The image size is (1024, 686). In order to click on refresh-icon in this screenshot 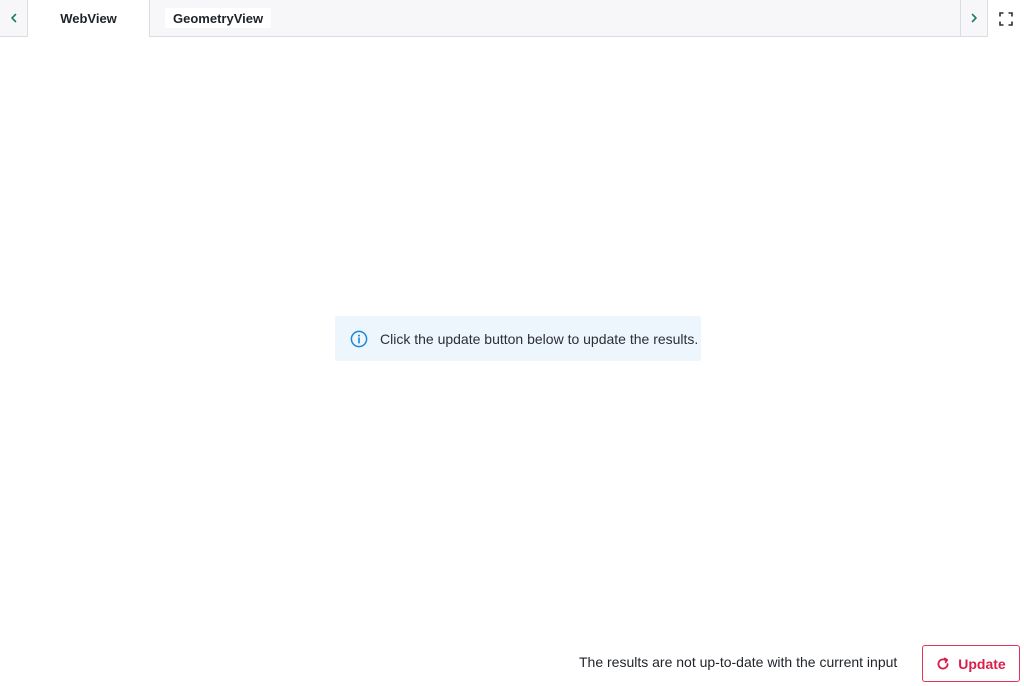, I will do `click(943, 663)`.